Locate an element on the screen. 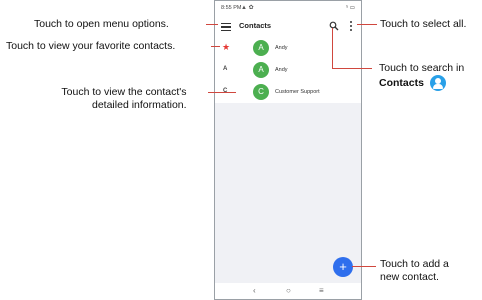  back-icon: ‹ is located at coordinates (254, 290).